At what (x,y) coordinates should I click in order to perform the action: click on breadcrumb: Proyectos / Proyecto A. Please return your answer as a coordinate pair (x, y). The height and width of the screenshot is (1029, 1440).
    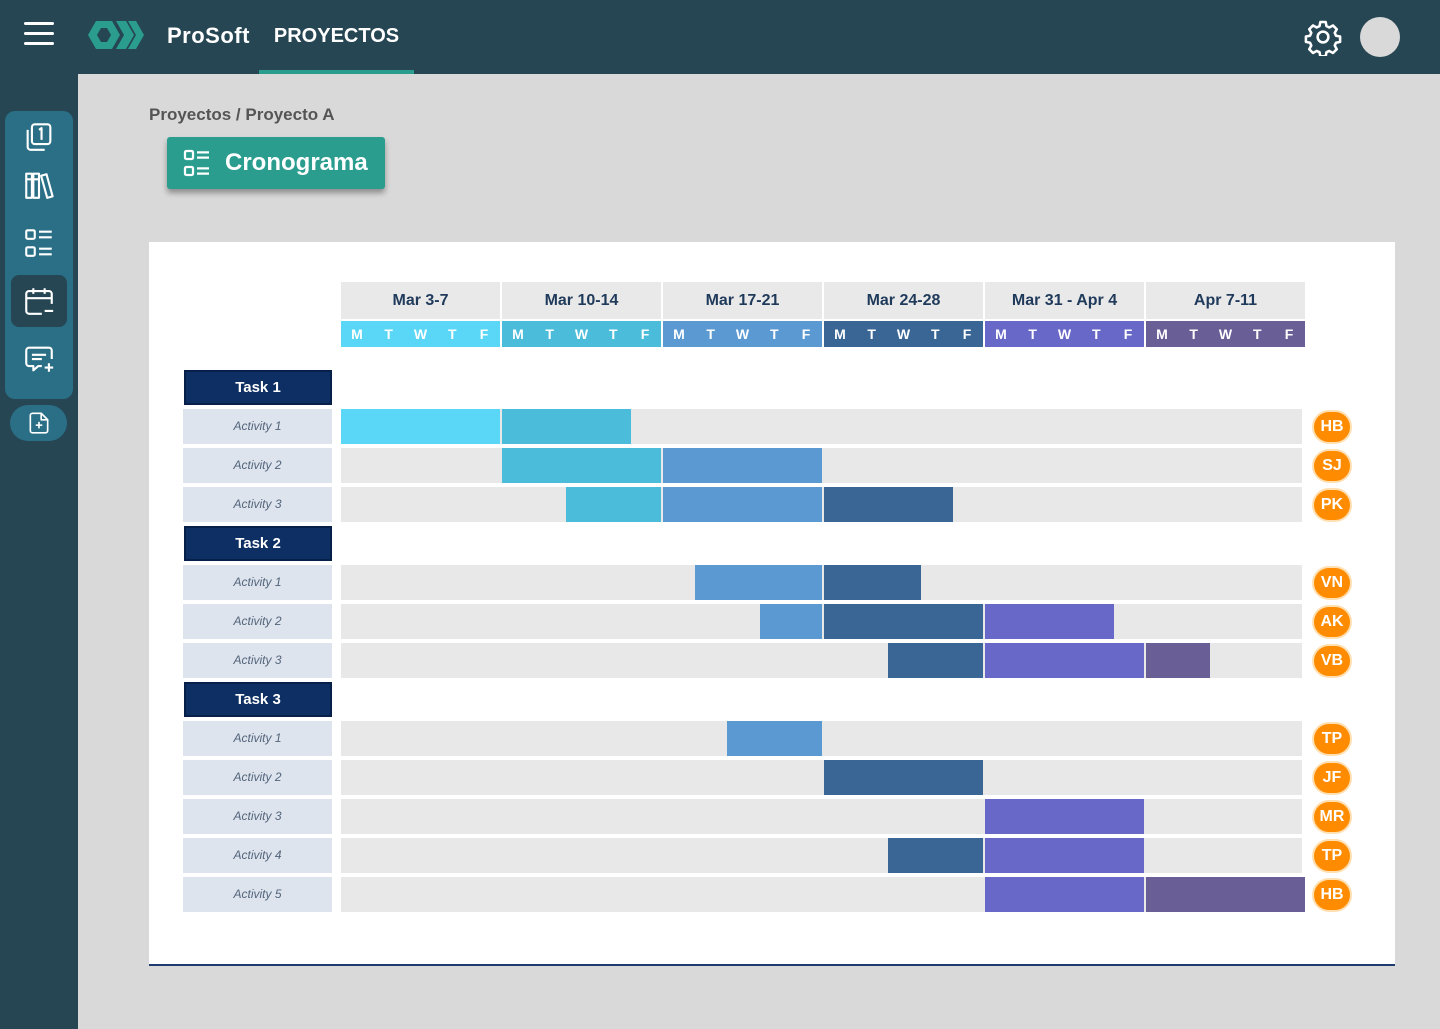
    Looking at the image, I should click on (242, 115).